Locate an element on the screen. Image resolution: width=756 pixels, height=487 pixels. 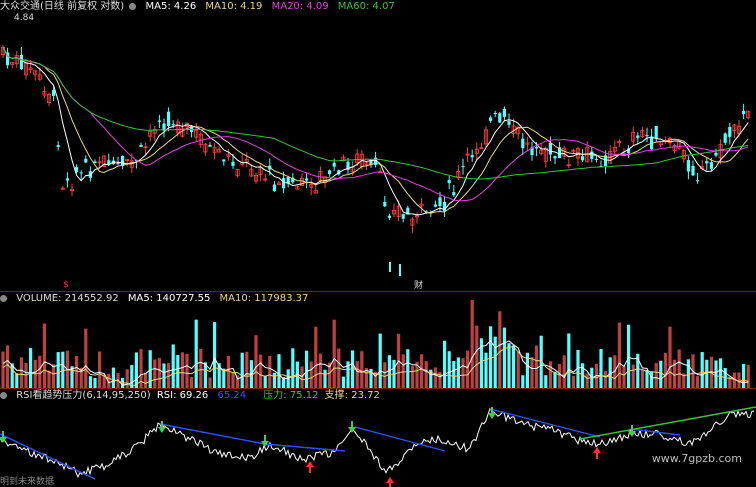
rsi-settings-dot-icon is located at coordinates (3, 395).